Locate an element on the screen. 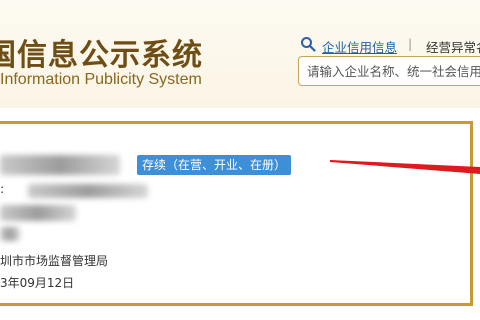  credit-code-redacted is located at coordinates (38, 213).